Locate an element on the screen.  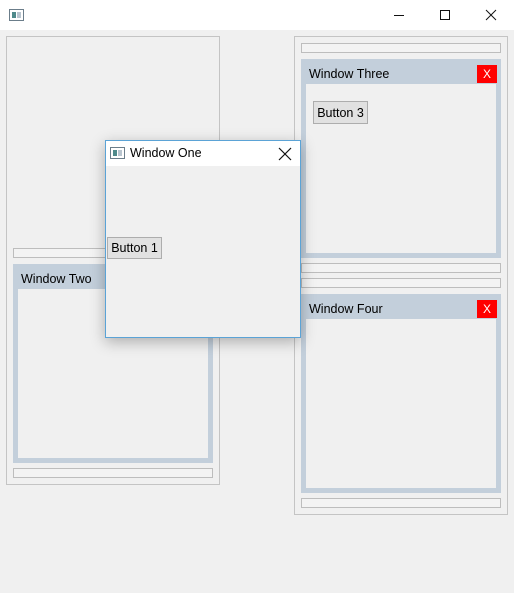
window-four-title: Window Four is located at coordinates (346, 309).